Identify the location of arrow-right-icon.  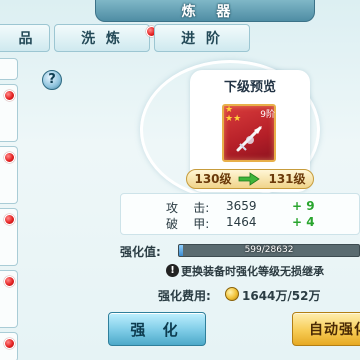
(249, 179).